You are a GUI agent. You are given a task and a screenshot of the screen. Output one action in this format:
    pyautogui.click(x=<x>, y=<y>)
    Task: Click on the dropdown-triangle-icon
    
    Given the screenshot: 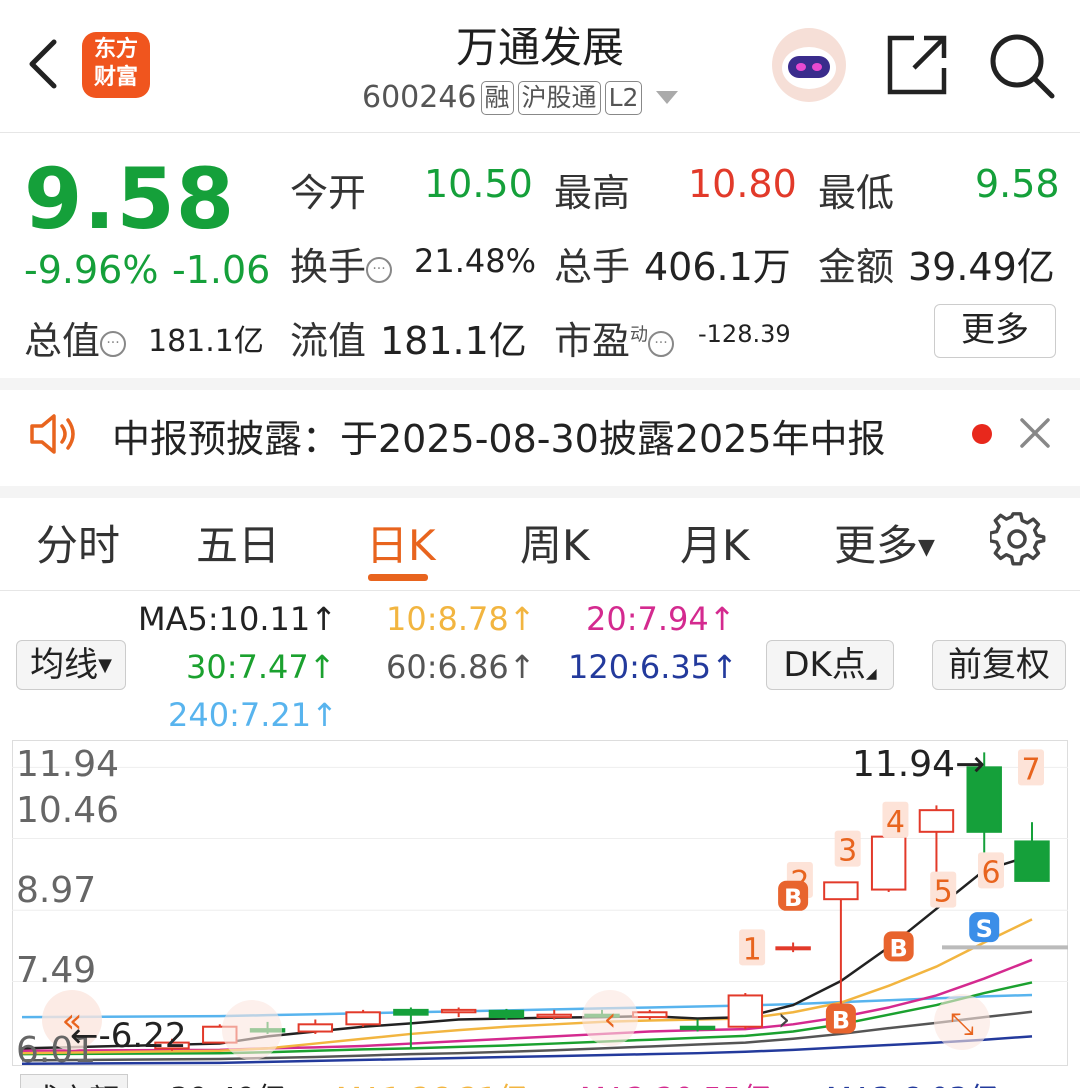 What is the action you would take?
    pyautogui.click(x=667, y=97)
    